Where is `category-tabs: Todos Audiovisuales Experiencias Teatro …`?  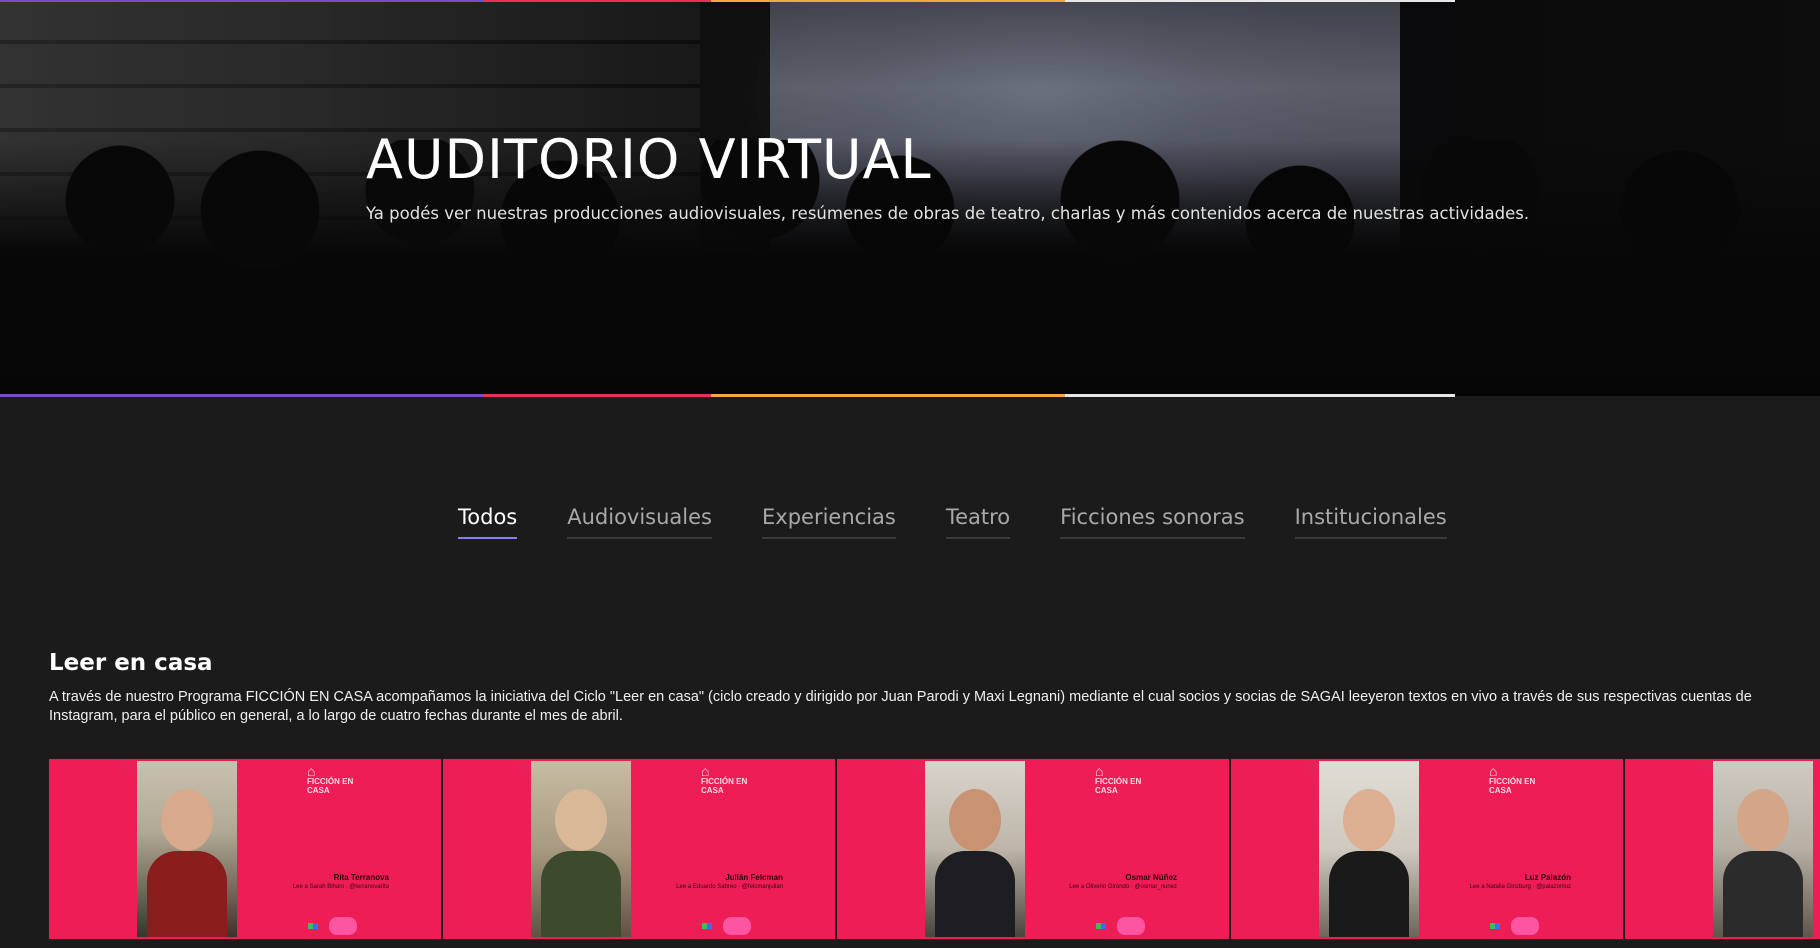 category-tabs: Todos Audiovisuales Experiencias Teatro … is located at coordinates (952, 525).